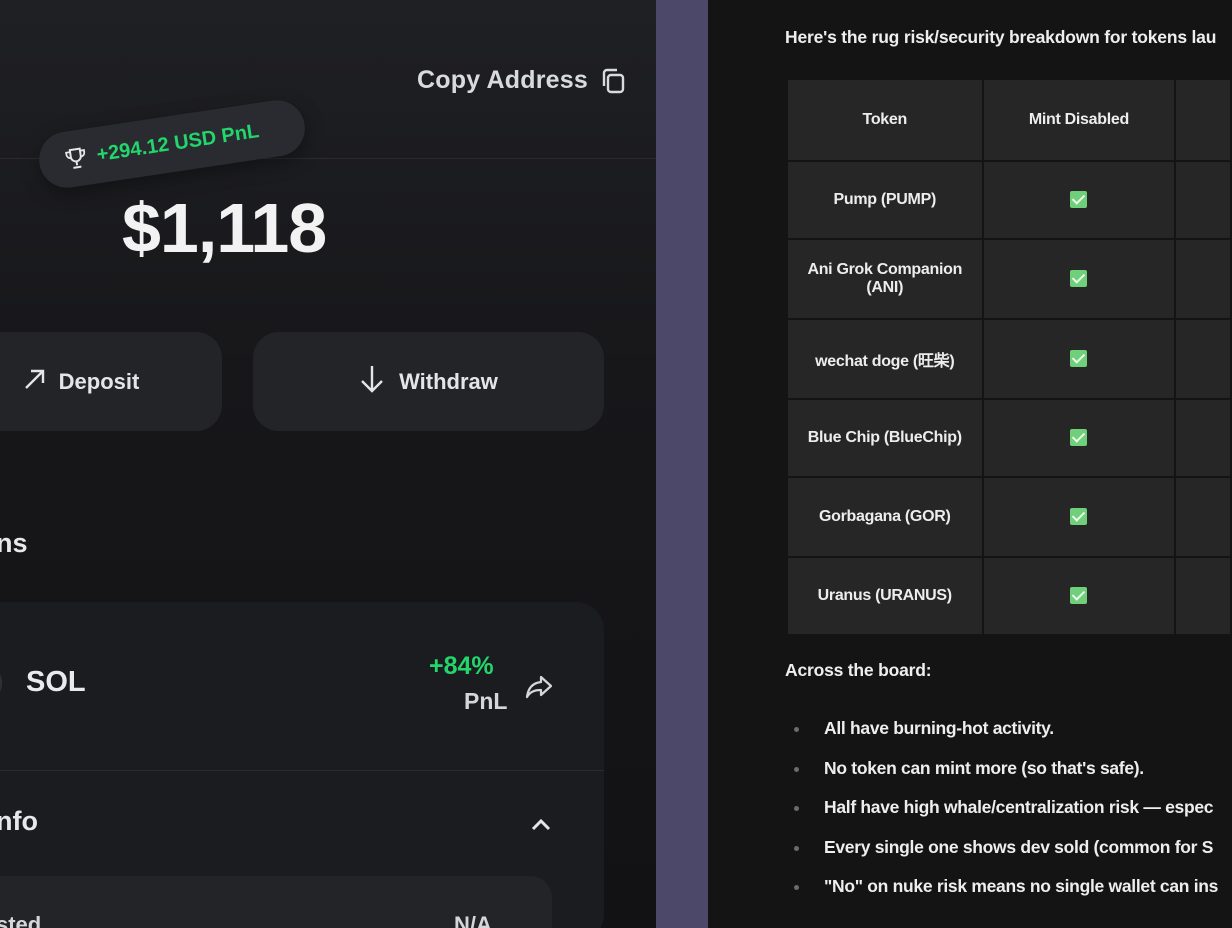 Image resolution: width=1232 pixels, height=928 pixels. What do you see at coordinates (613, 81) in the screenshot?
I see `copy-icon` at bounding box center [613, 81].